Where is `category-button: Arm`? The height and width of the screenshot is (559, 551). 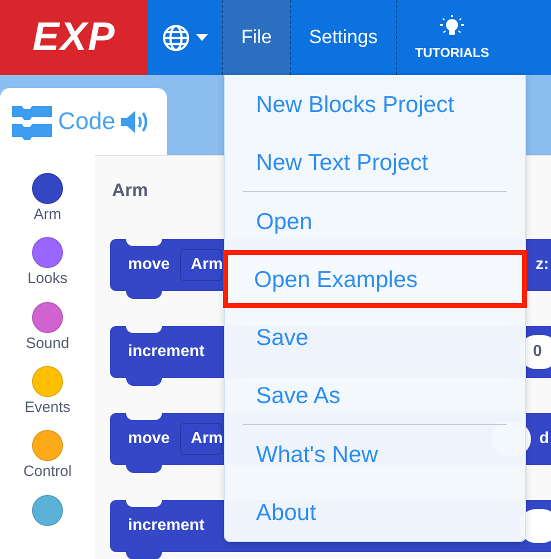 category-button: Arm is located at coordinates (47, 205).